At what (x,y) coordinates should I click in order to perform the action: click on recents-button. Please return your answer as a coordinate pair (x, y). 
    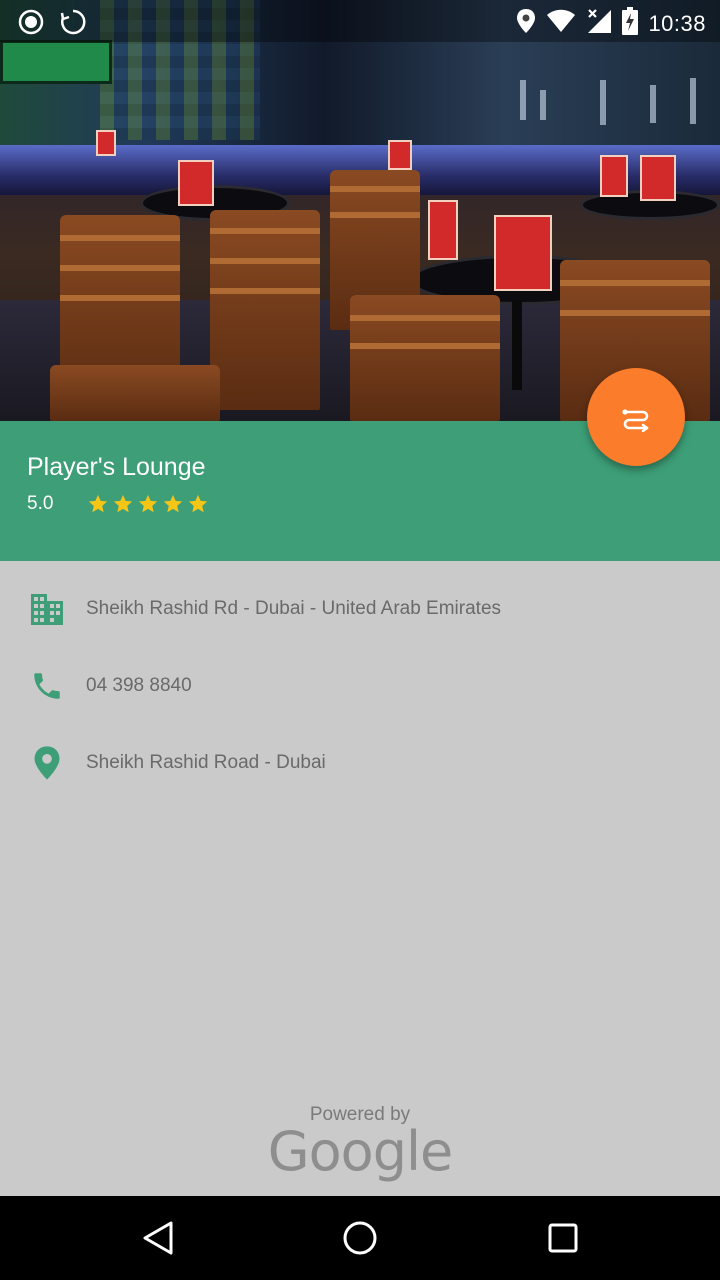
    Looking at the image, I should click on (563, 1238).